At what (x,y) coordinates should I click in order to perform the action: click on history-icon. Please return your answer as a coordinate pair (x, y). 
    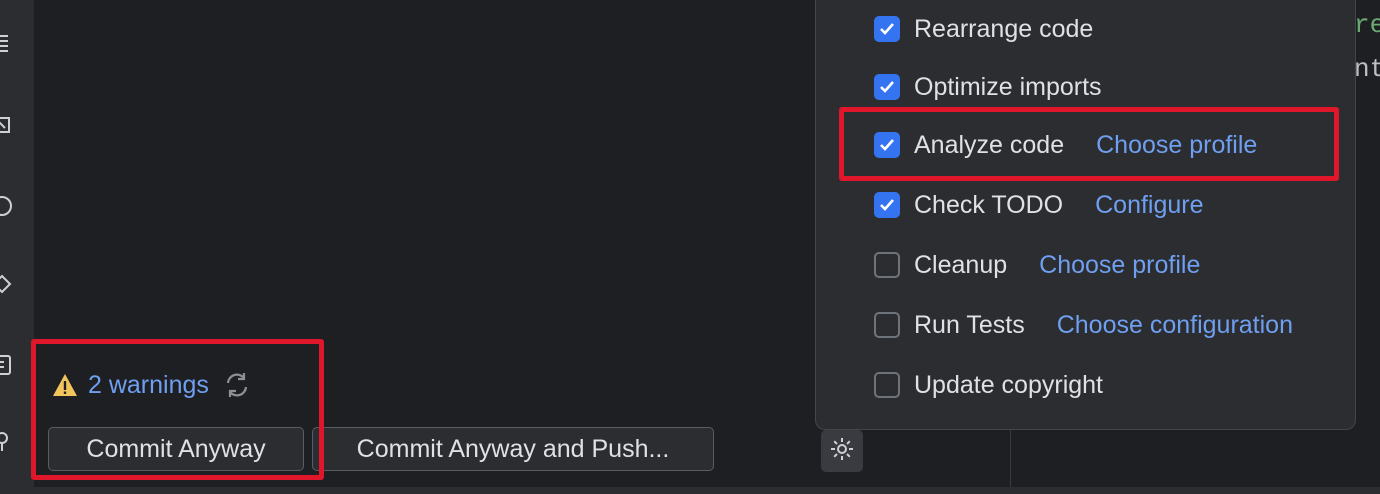
    Looking at the image, I should click on (7, 206).